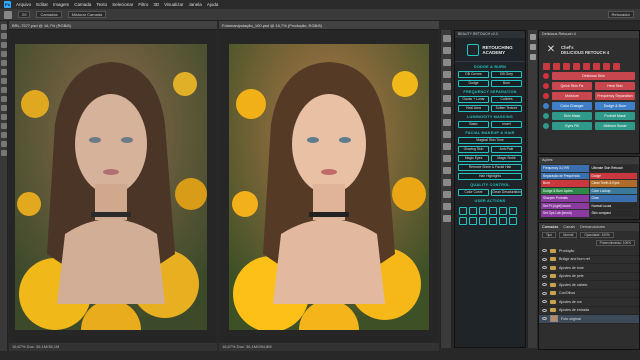 Image resolution: width=640 pixels, height=360 pixels. I want to click on menu-view: Visualizar, so click(173, 4).